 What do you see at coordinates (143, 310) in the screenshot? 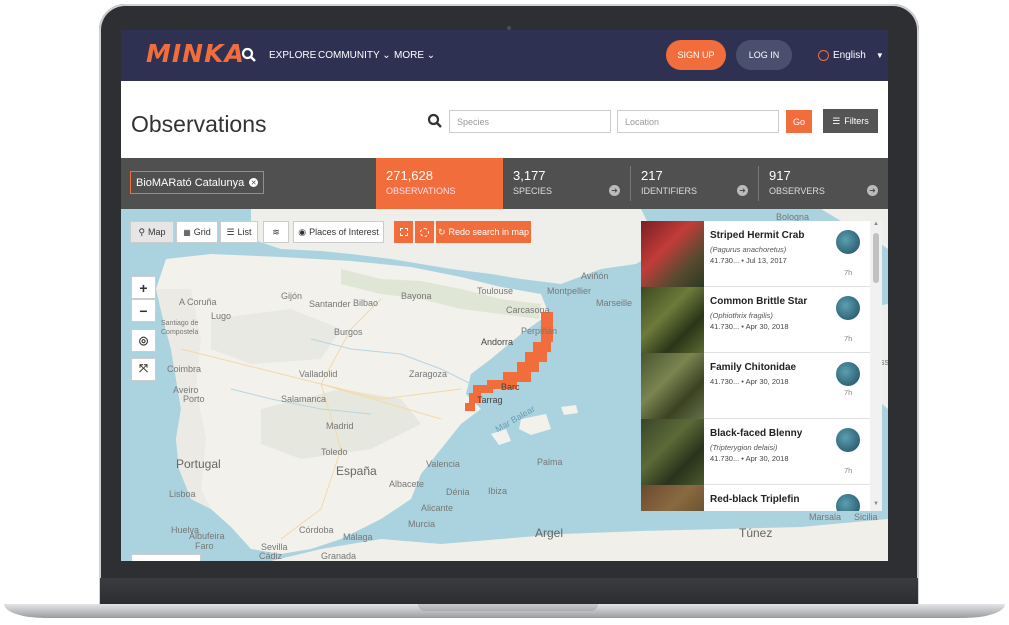
I see `zoom-out-button: −` at bounding box center [143, 310].